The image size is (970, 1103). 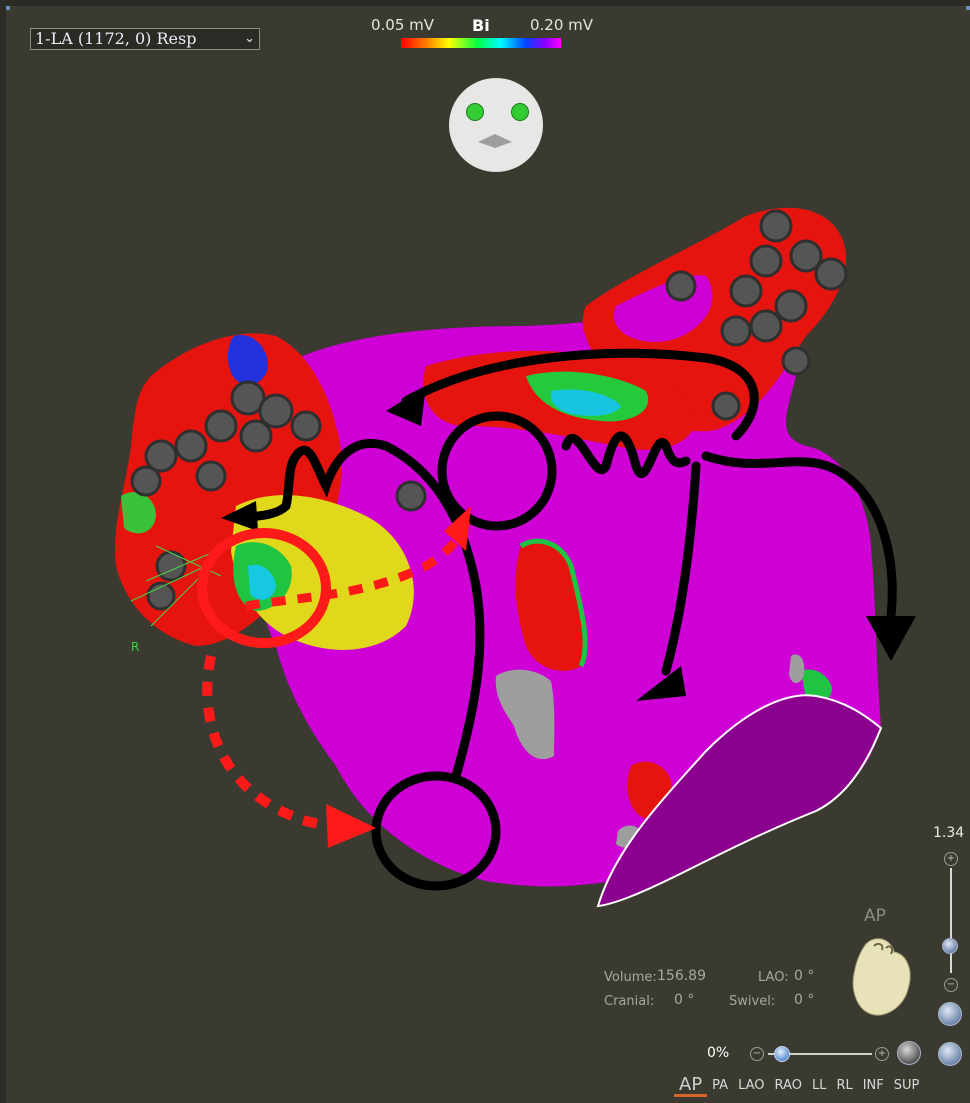 What do you see at coordinates (873, 1086) in the screenshot?
I see `tab-inf: INF` at bounding box center [873, 1086].